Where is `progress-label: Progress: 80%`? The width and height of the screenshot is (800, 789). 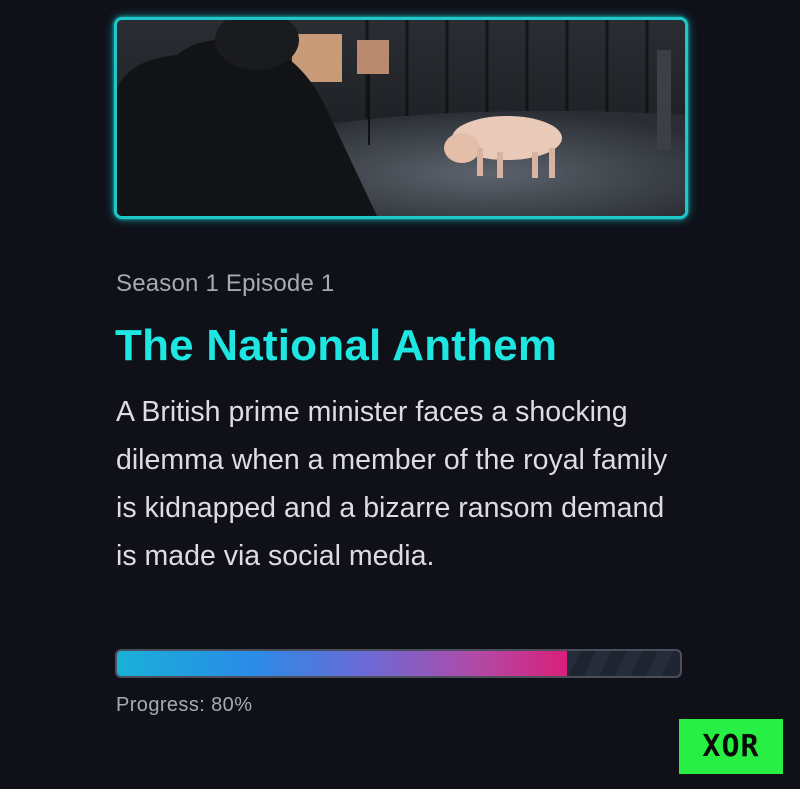 progress-label: Progress: 80% is located at coordinates (184, 705).